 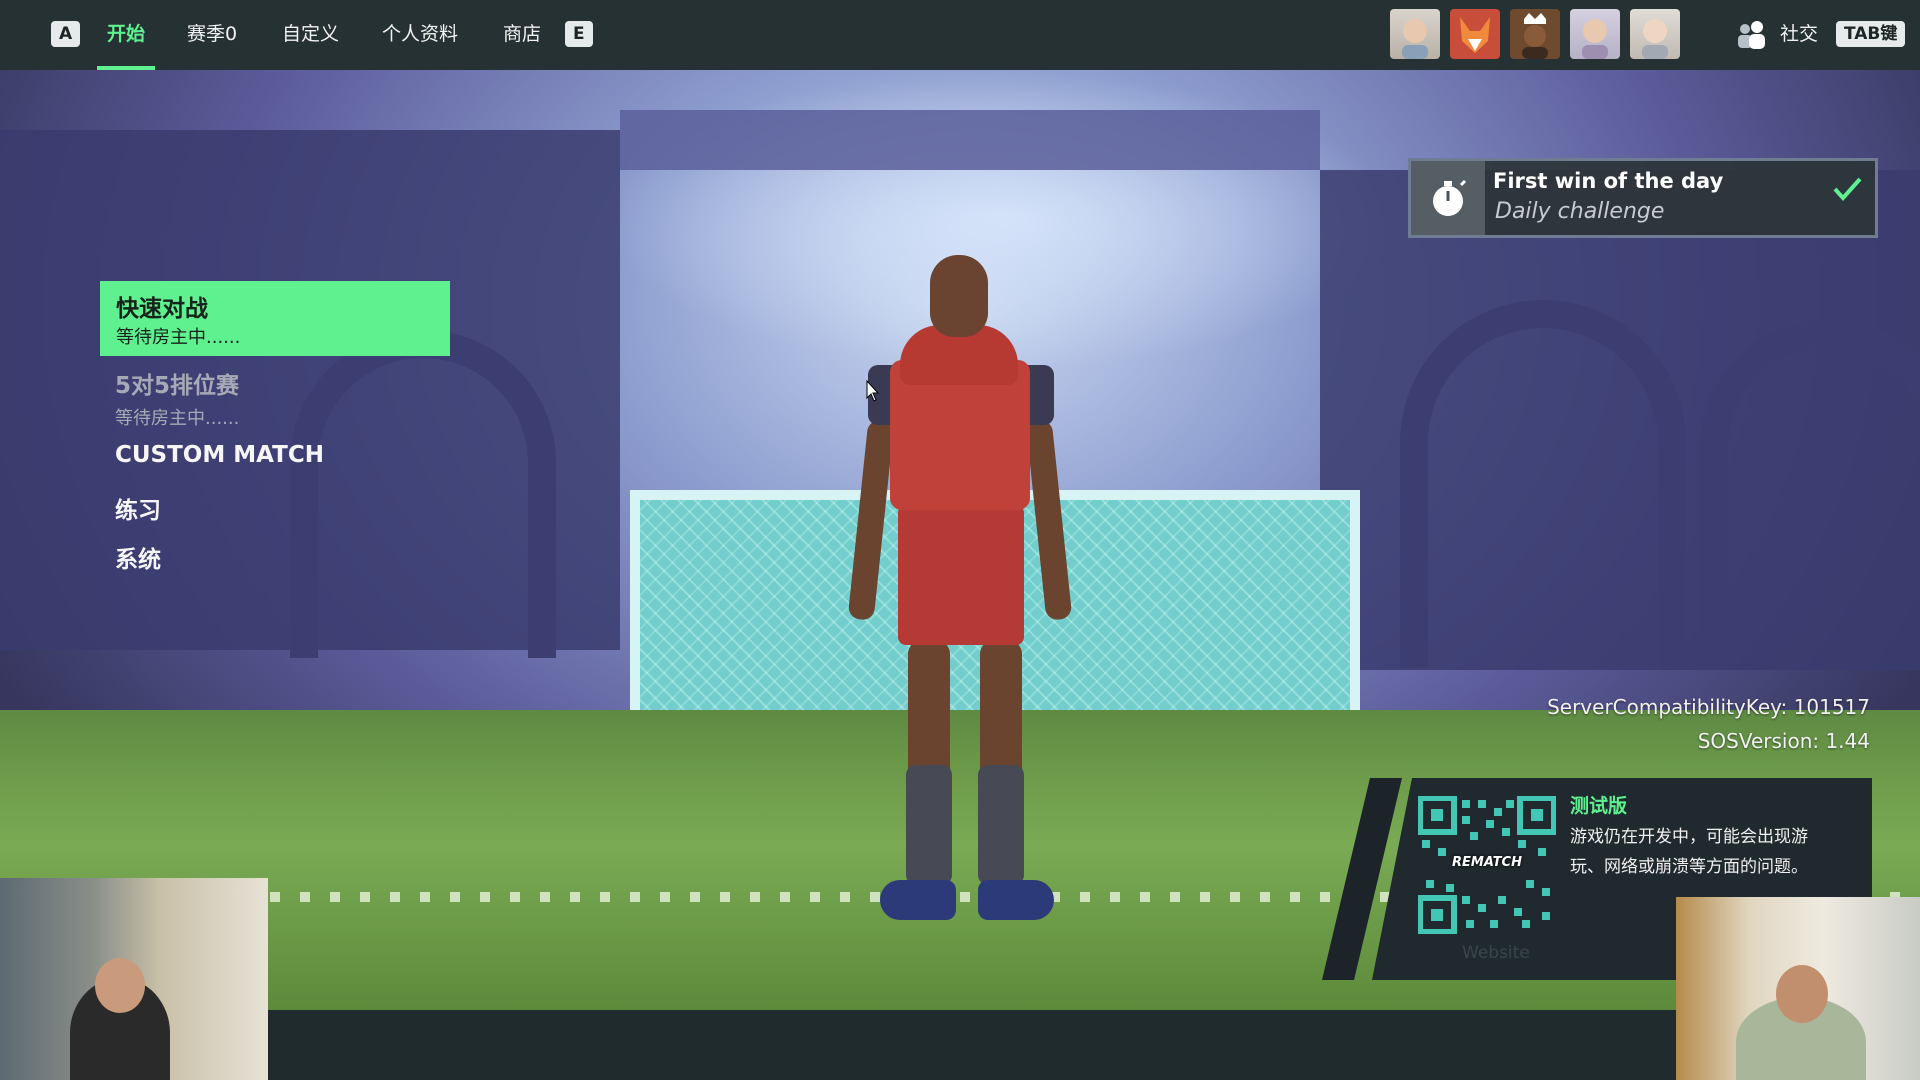 What do you see at coordinates (961, 575) in the screenshot?
I see `player-shorts` at bounding box center [961, 575].